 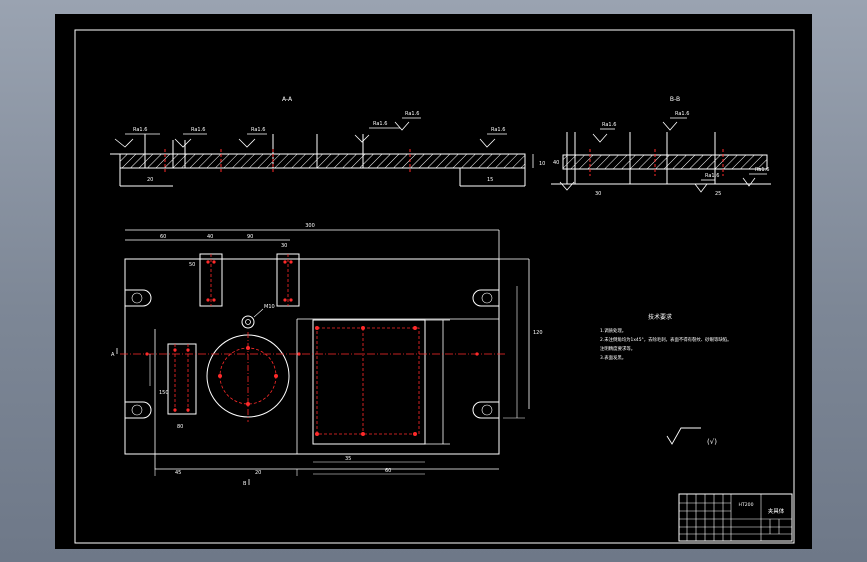 What do you see at coordinates (617, 348) in the screenshot?
I see `tech-req-line-3: 注明精度要求等。` at bounding box center [617, 348].